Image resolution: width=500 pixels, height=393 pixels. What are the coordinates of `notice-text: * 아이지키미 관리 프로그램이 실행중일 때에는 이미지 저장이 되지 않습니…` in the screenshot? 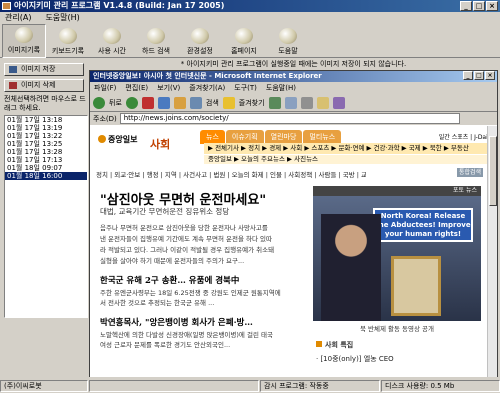 It's located at (293, 64).